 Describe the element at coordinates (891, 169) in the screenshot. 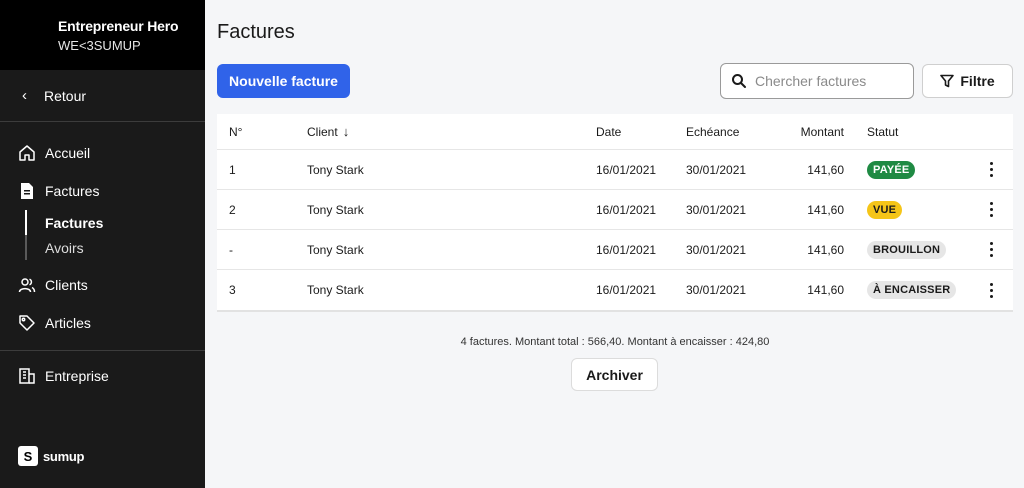

I see `status-badge: PAYÉE` at that location.